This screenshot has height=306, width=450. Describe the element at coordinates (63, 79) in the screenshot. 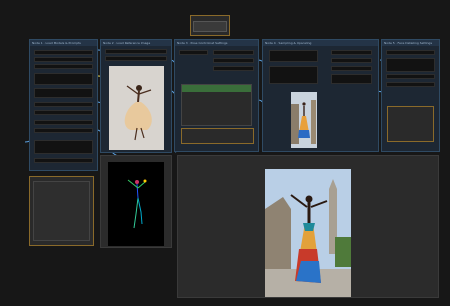

I see `prompt-box` at that location.